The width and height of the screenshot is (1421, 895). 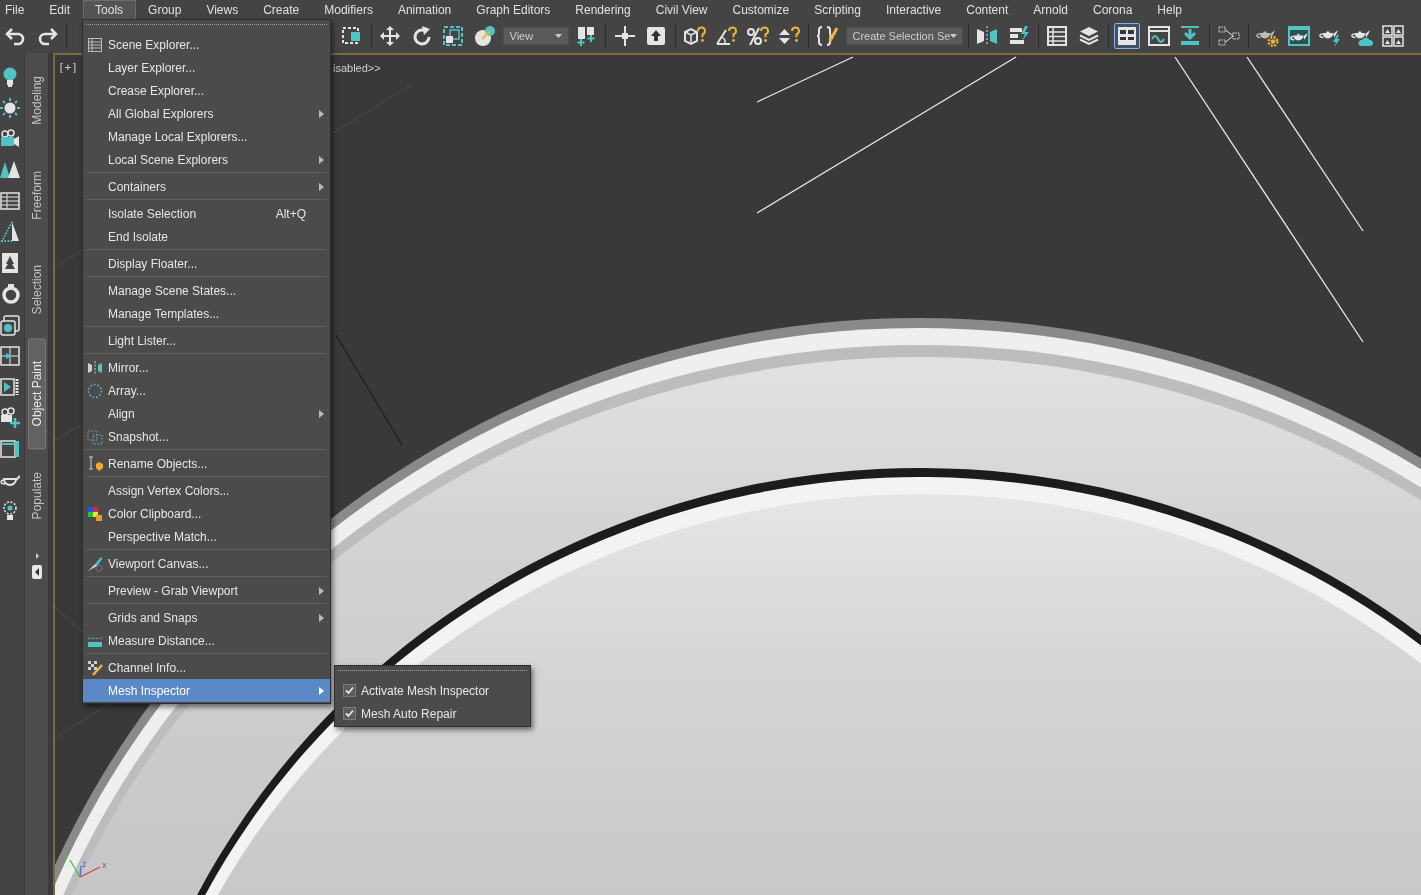 What do you see at coordinates (104, 865) in the screenshot?
I see `axis-label: x` at bounding box center [104, 865].